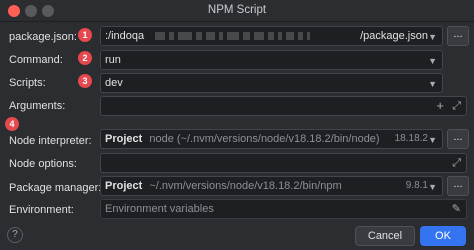 This screenshot has height=250, width=474. What do you see at coordinates (271, 83) in the screenshot?
I see `scripts-select: dev ▼` at bounding box center [271, 83].